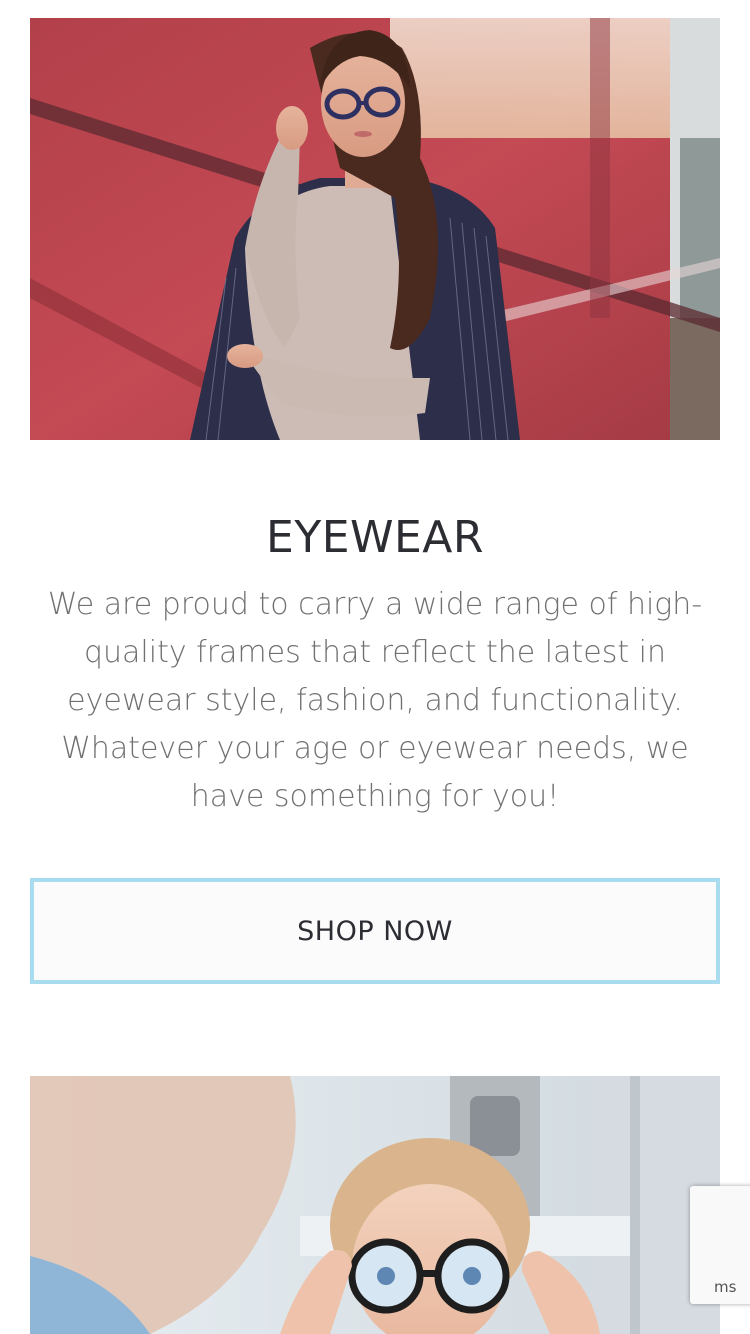  Describe the element at coordinates (720, 1245) in the screenshot. I see `recaptcha-badge: ms` at that location.